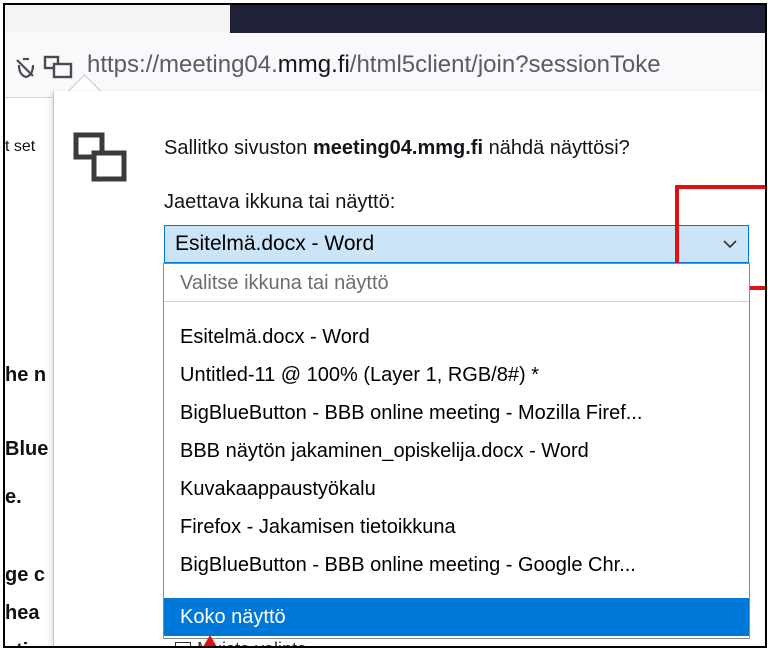  Describe the element at coordinates (25, 575) in the screenshot. I see `bg-text-line: ge c` at that location.